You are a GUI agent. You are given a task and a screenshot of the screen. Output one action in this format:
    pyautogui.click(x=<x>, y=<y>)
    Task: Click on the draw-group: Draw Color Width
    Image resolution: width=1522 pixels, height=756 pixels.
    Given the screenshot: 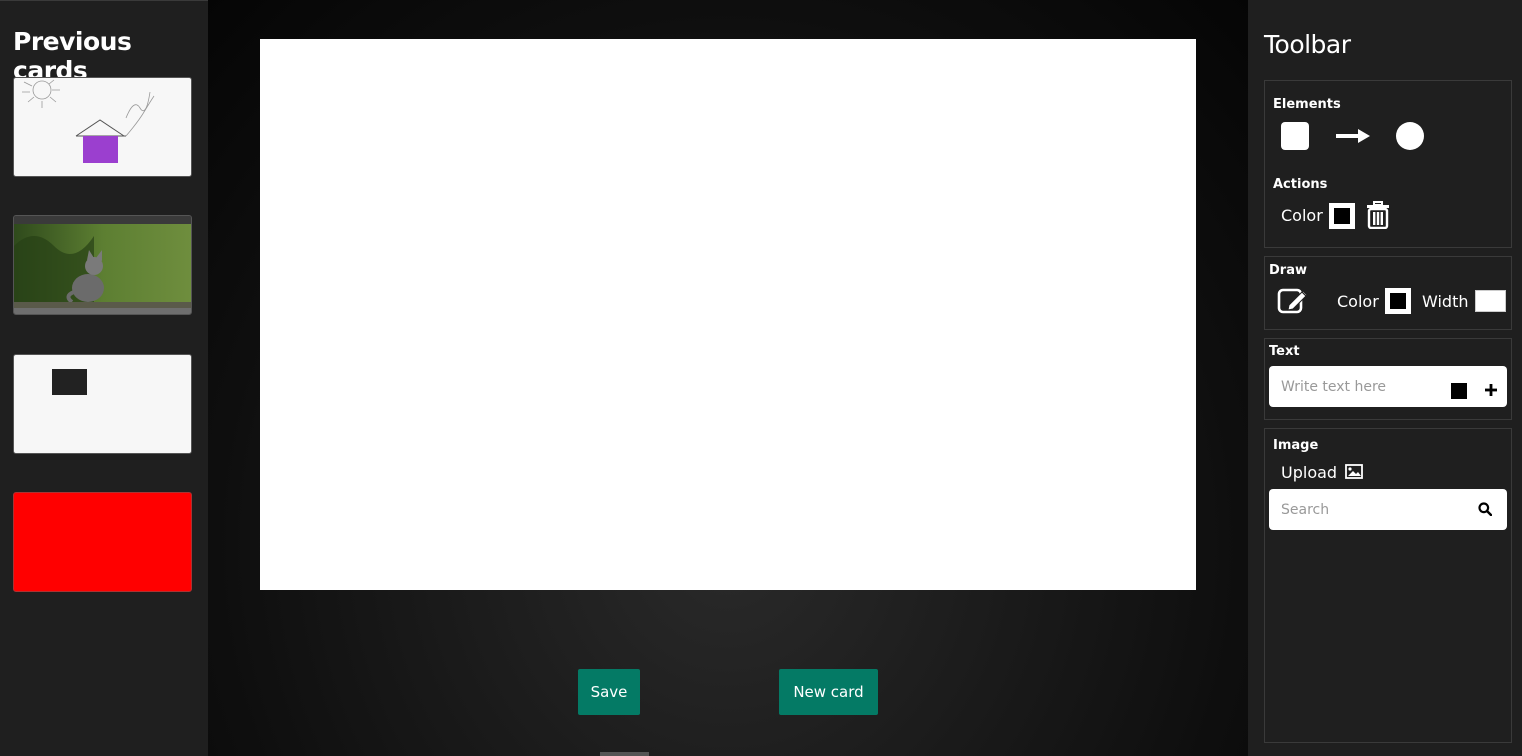 What is the action you would take?
    pyautogui.click(x=1388, y=293)
    